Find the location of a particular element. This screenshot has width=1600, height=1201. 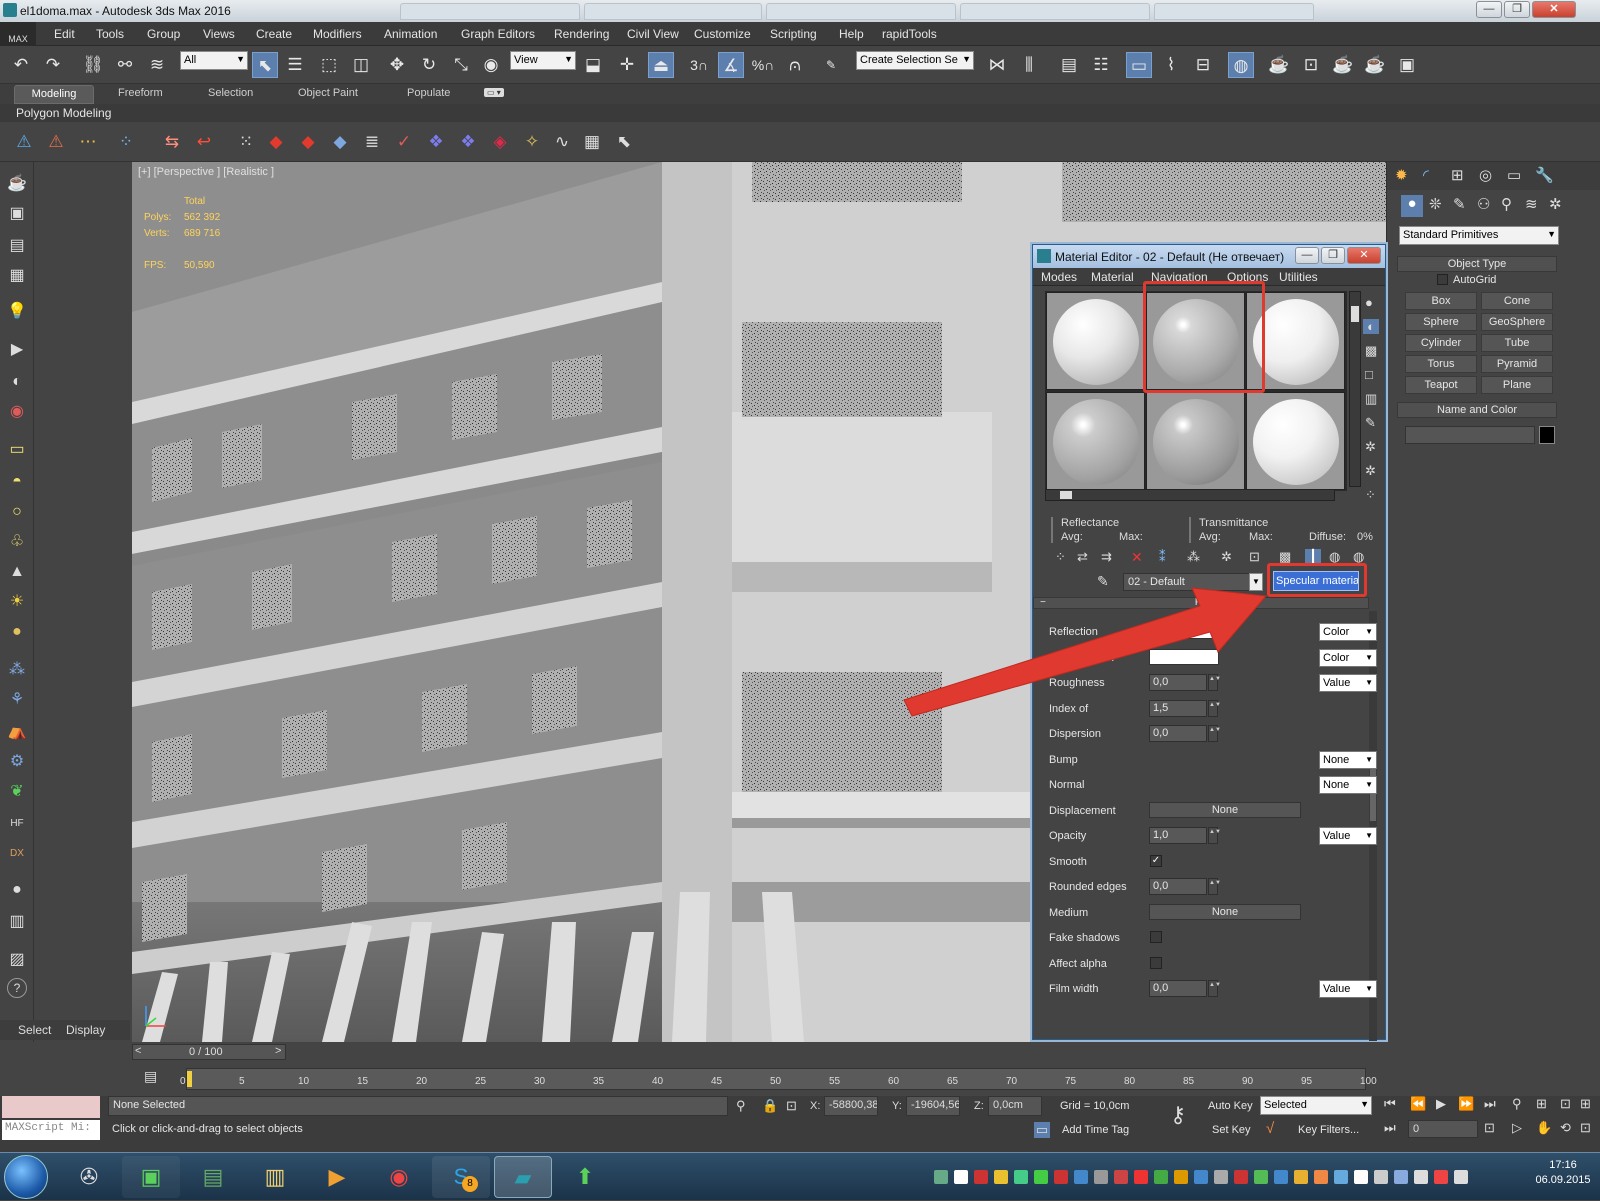

default-tangent-icon: √ is located at coordinates (1270, 1128).